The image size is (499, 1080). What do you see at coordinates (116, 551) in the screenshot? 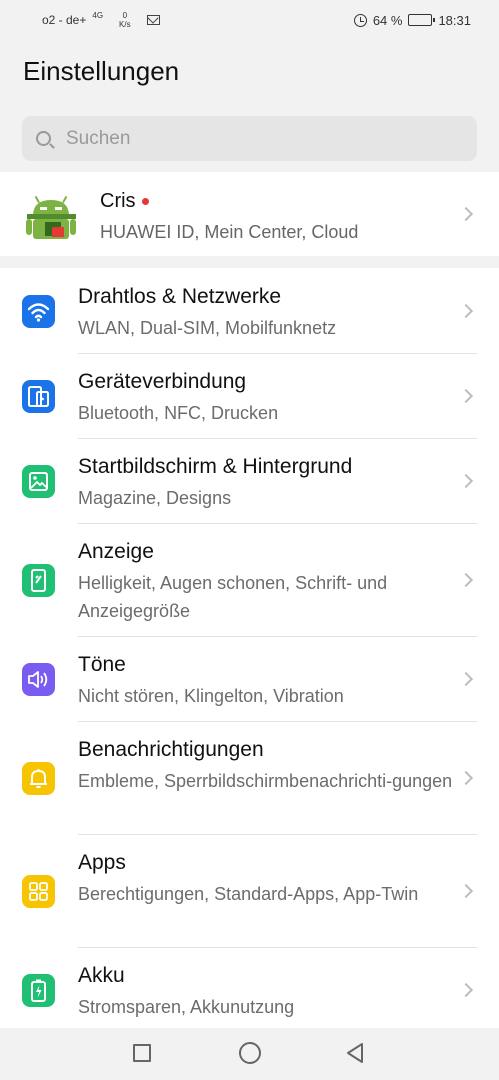
I see `settings-item-label: Anzeige` at bounding box center [116, 551].